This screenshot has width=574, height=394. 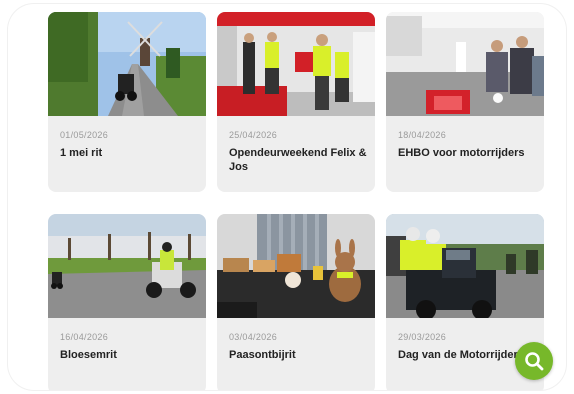 What do you see at coordinates (130, 153) in the screenshot?
I see `card-title: 1 mei rit` at bounding box center [130, 153].